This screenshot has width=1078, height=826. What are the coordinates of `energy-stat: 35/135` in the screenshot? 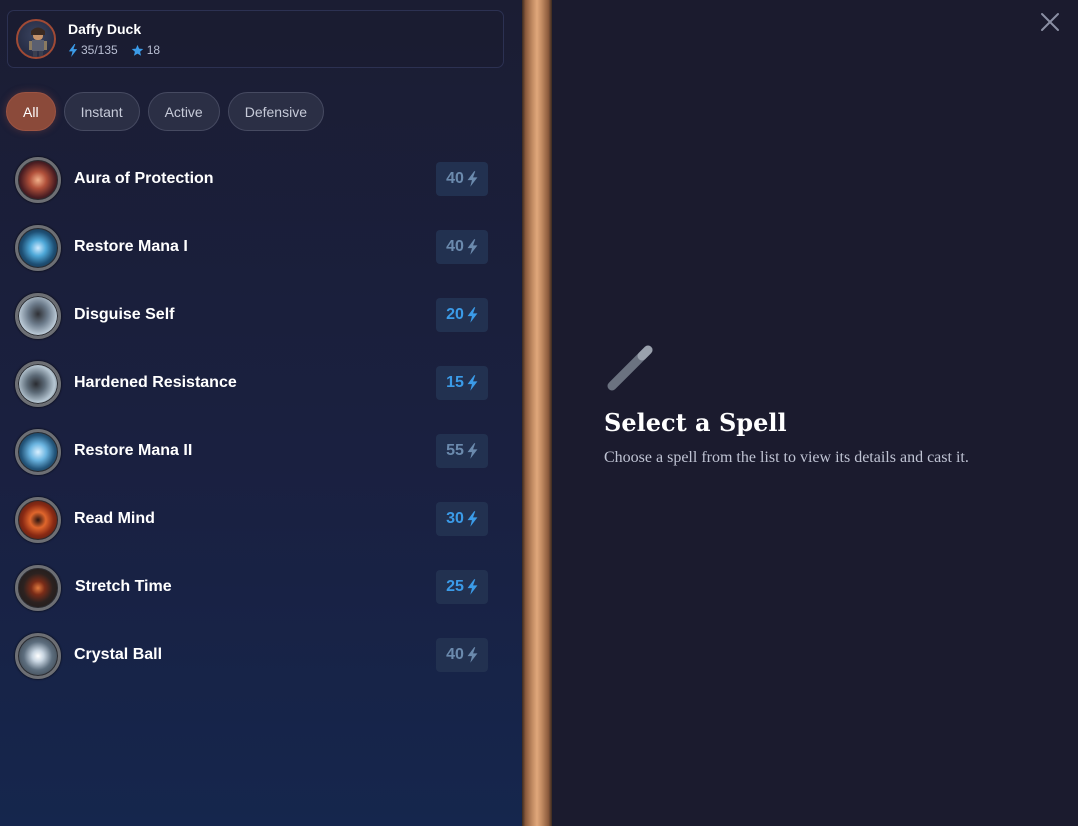 It's located at (93, 50).